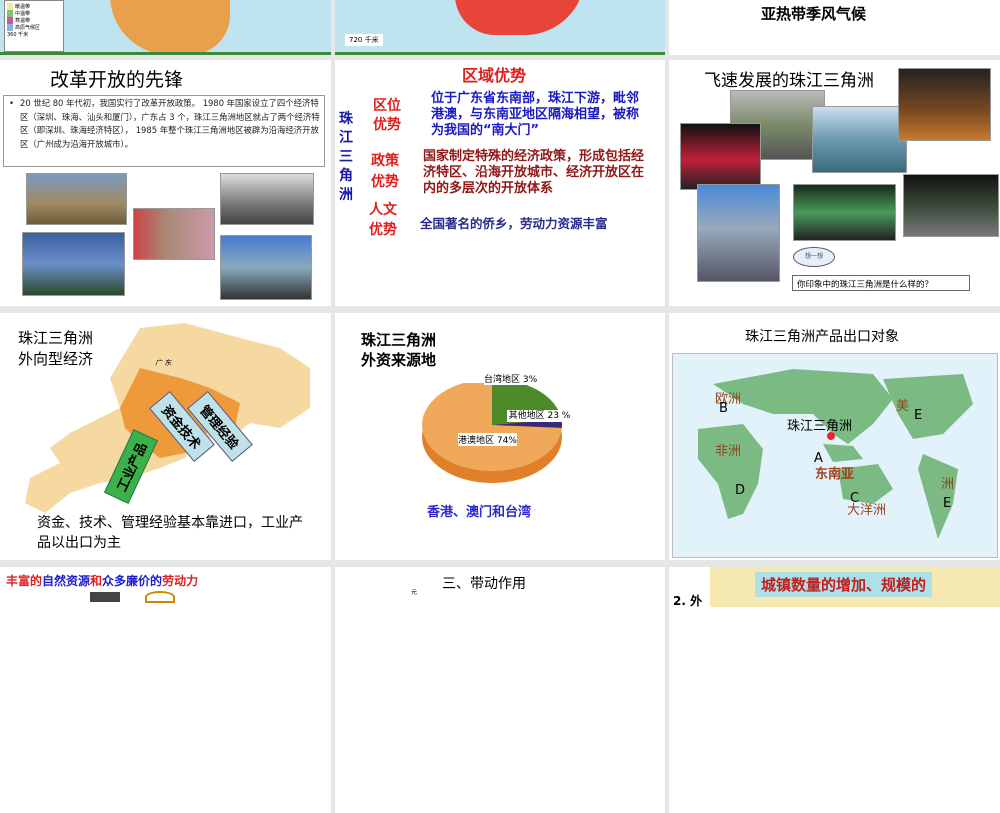 Image resolution: width=1000 pixels, height=813 pixels. Describe the element at coordinates (835, 474) in the screenshot. I see `label-southeast-asia: 东南亚` at that location.